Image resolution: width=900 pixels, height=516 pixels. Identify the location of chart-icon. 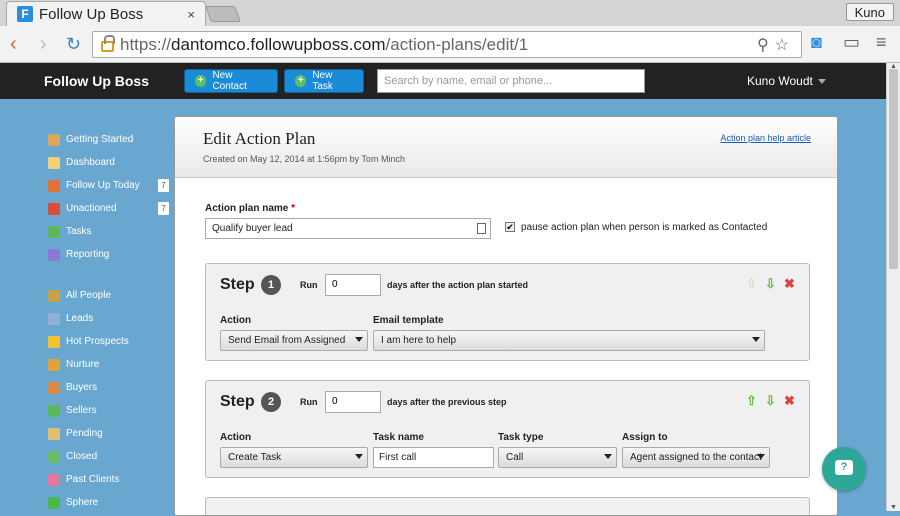
(54, 254).